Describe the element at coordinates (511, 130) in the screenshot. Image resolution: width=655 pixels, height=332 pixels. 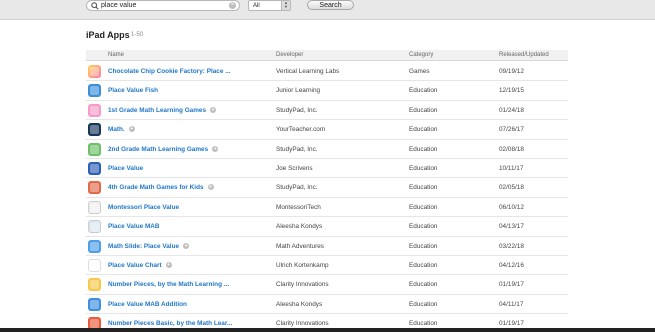
I see `released-cell: 07/26/17` at that location.